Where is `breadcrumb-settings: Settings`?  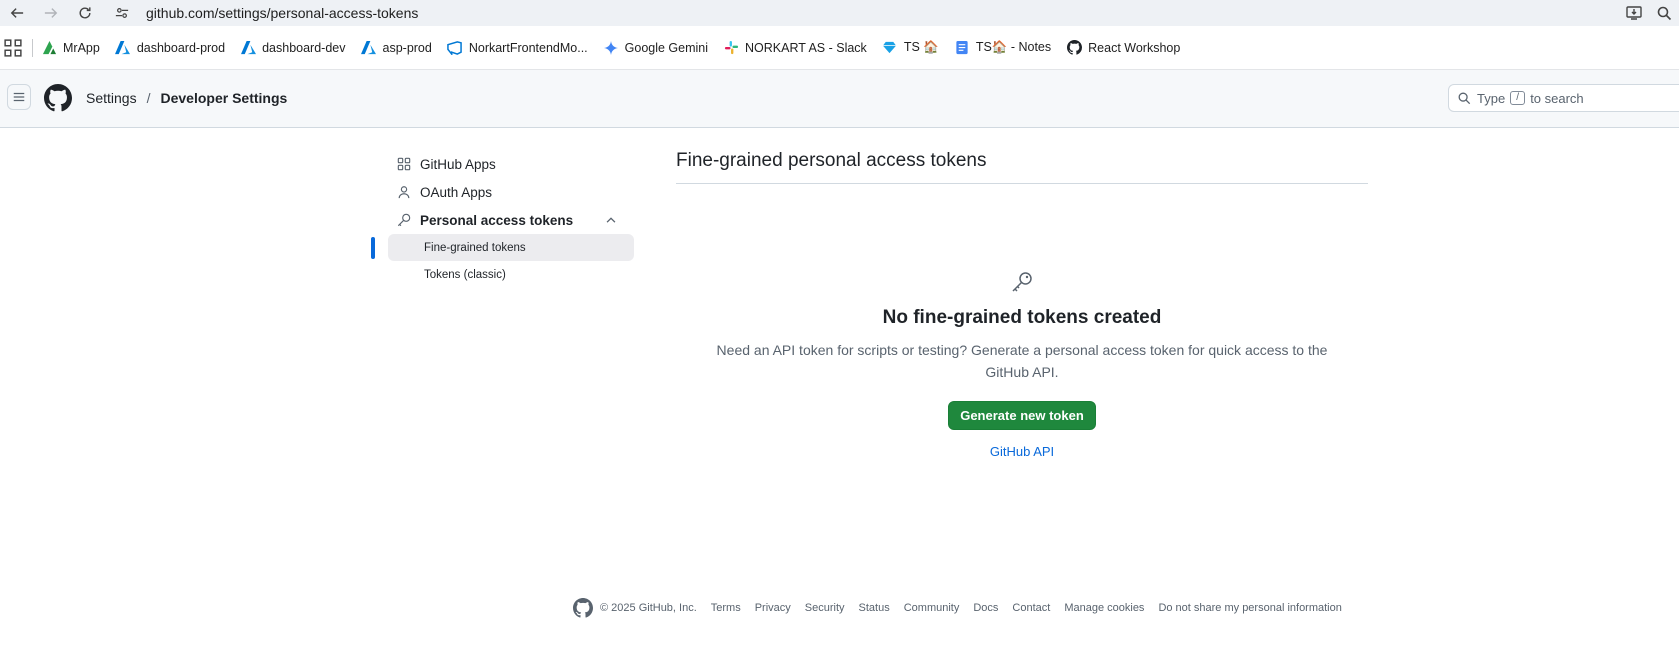 breadcrumb-settings: Settings is located at coordinates (111, 98).